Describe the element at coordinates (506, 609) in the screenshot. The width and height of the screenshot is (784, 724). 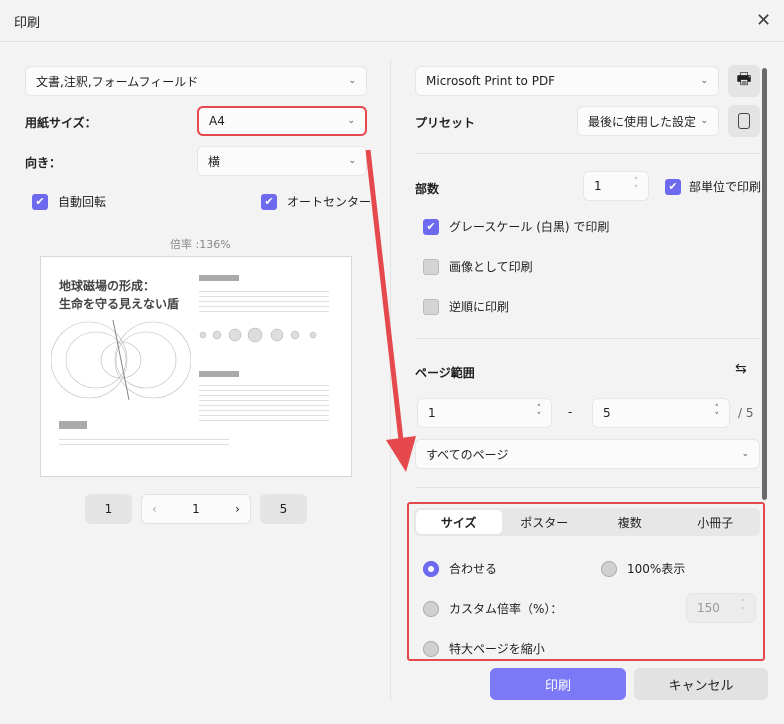
I see `custom-scale-label: カスタム倍率（%）：` at that location.